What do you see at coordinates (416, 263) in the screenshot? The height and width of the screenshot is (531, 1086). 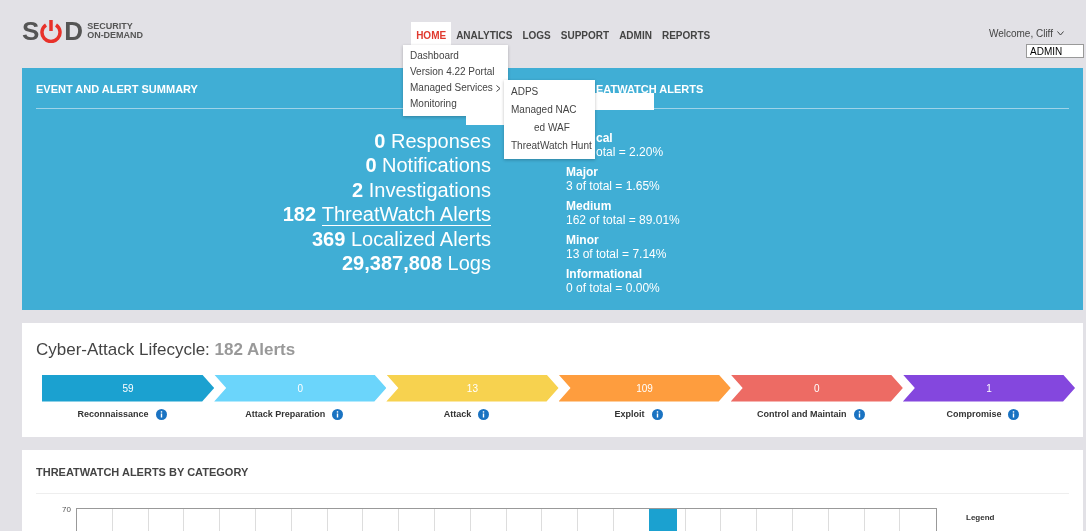 I see `stat-line: 29,387,808 Logs` at bounding box center [416, 263].